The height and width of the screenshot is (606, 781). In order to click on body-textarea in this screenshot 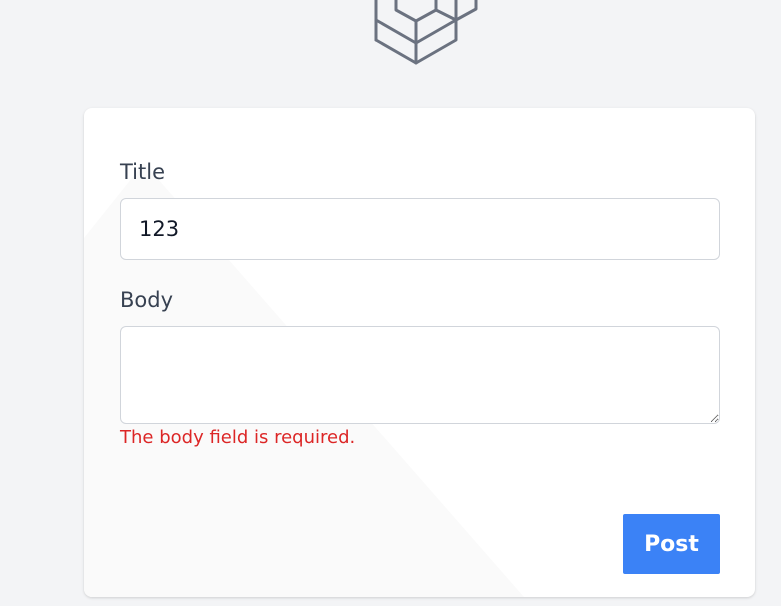, I will do `click(420, 375)`.